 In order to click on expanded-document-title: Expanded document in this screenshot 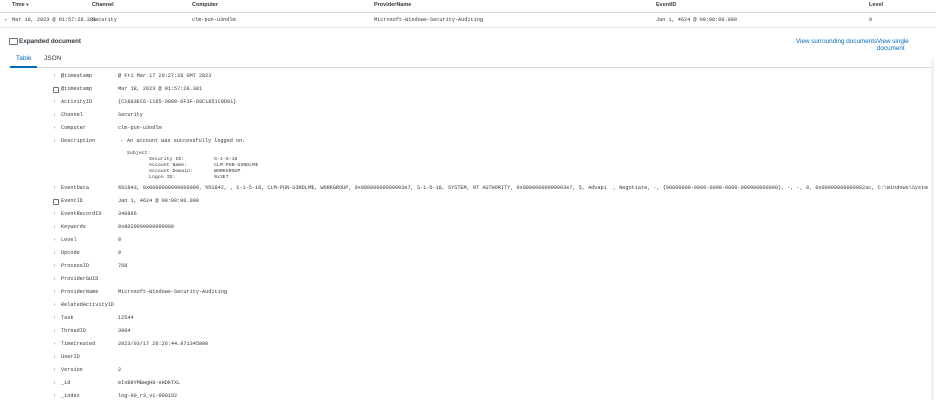, I will do `click(50, 41)`.